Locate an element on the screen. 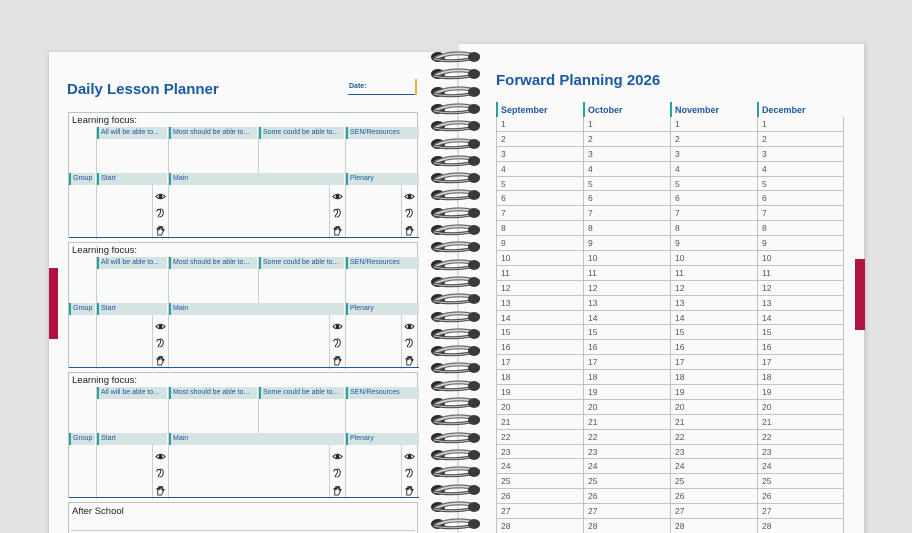 The image size is (912, 533). bookmark-tab-right is located at coordinates (860, 294).